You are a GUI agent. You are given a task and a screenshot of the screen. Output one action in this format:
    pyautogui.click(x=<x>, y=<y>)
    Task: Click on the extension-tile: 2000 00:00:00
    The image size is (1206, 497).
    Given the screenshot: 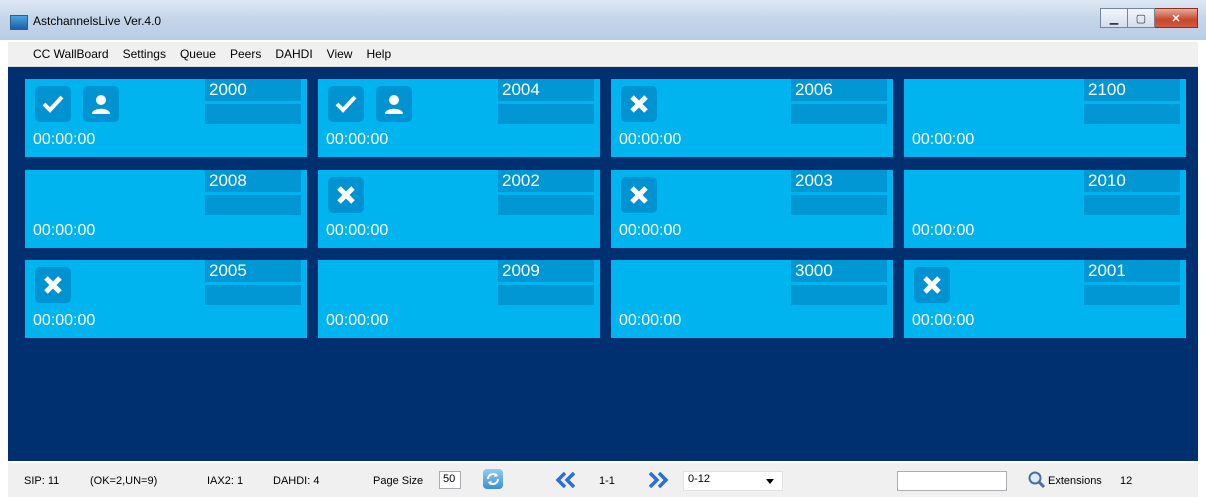 What is the action you would take?
    pyautogui.click(x=166, y=118)
    